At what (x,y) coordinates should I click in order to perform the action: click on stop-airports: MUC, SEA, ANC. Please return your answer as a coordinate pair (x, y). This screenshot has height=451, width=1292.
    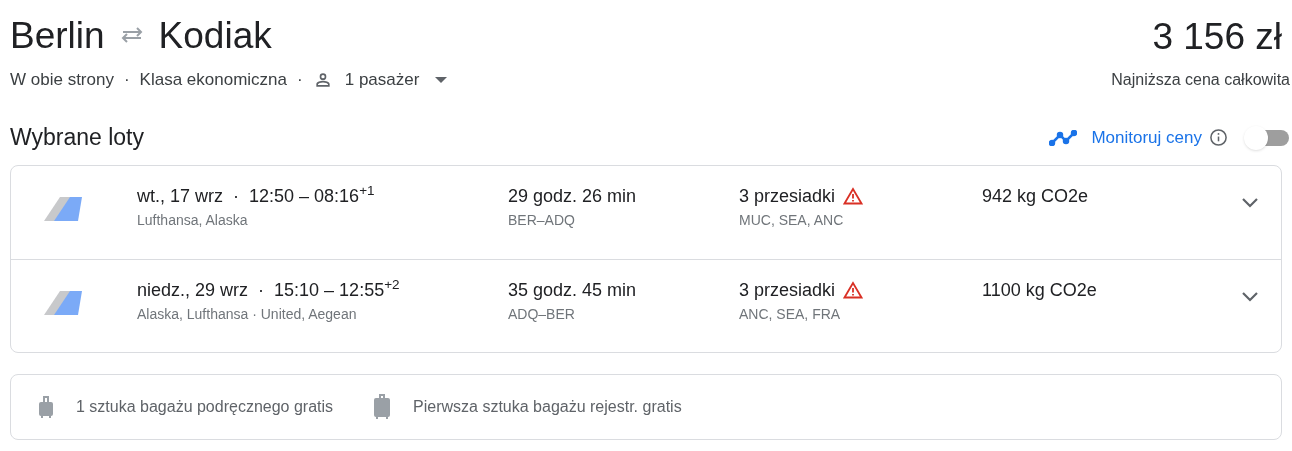
    Looking at the image, I should click on (792, 220).